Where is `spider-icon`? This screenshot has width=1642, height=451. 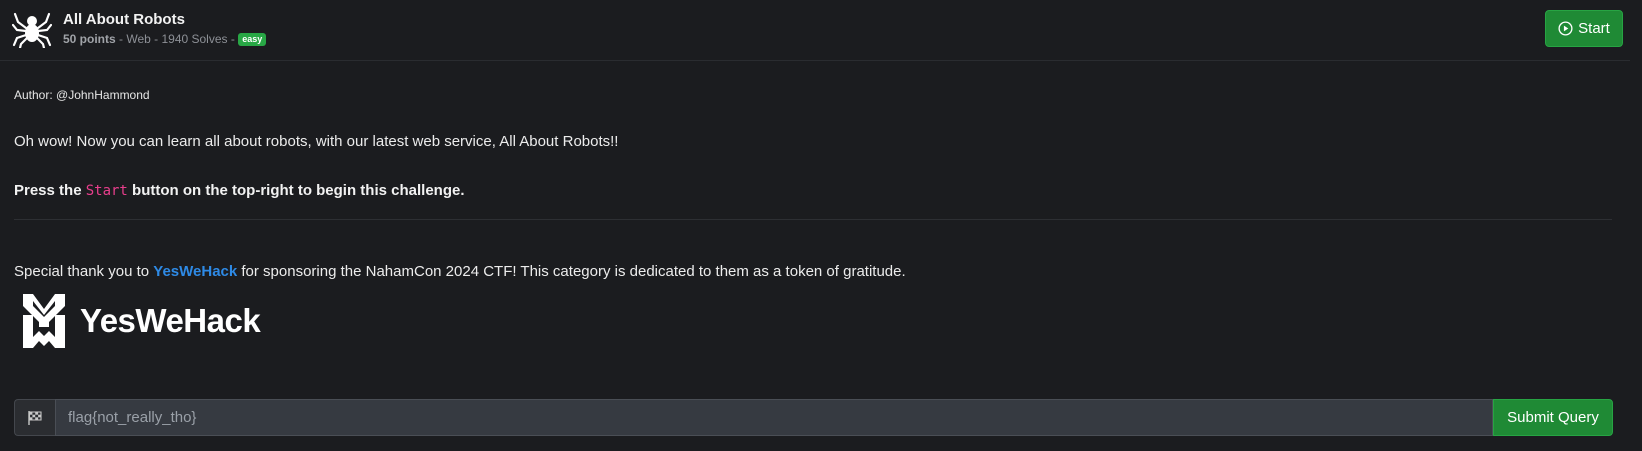
spider-icon is located at coordinates (32, 30).